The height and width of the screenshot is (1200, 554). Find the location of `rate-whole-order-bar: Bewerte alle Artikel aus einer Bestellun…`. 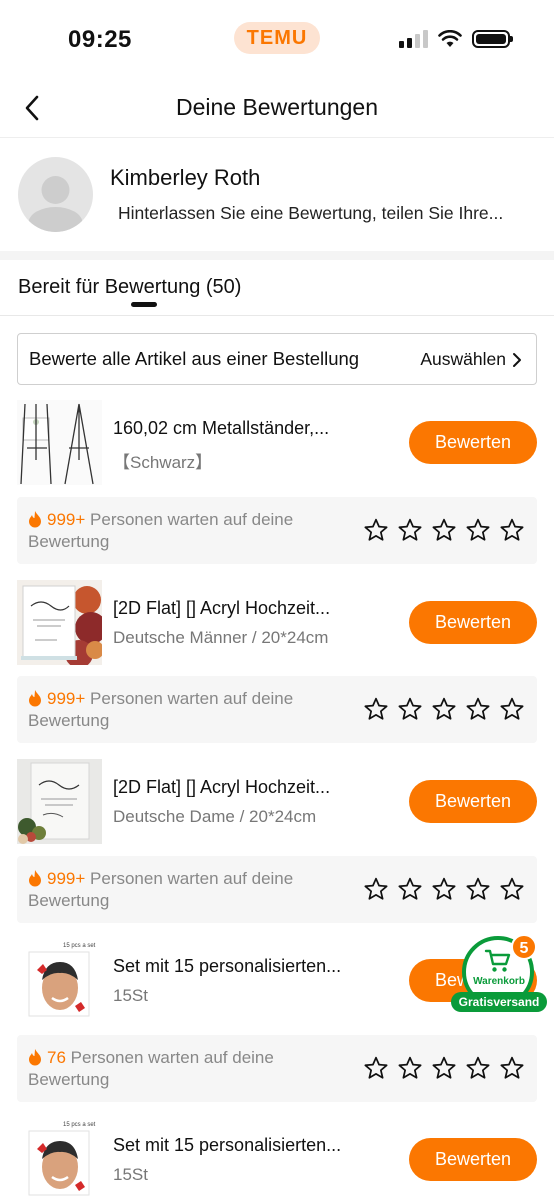

rate-whole-order-bar: Bewerte alle Artikel aus einer Bestellun… is located at coordinates (277, 359).